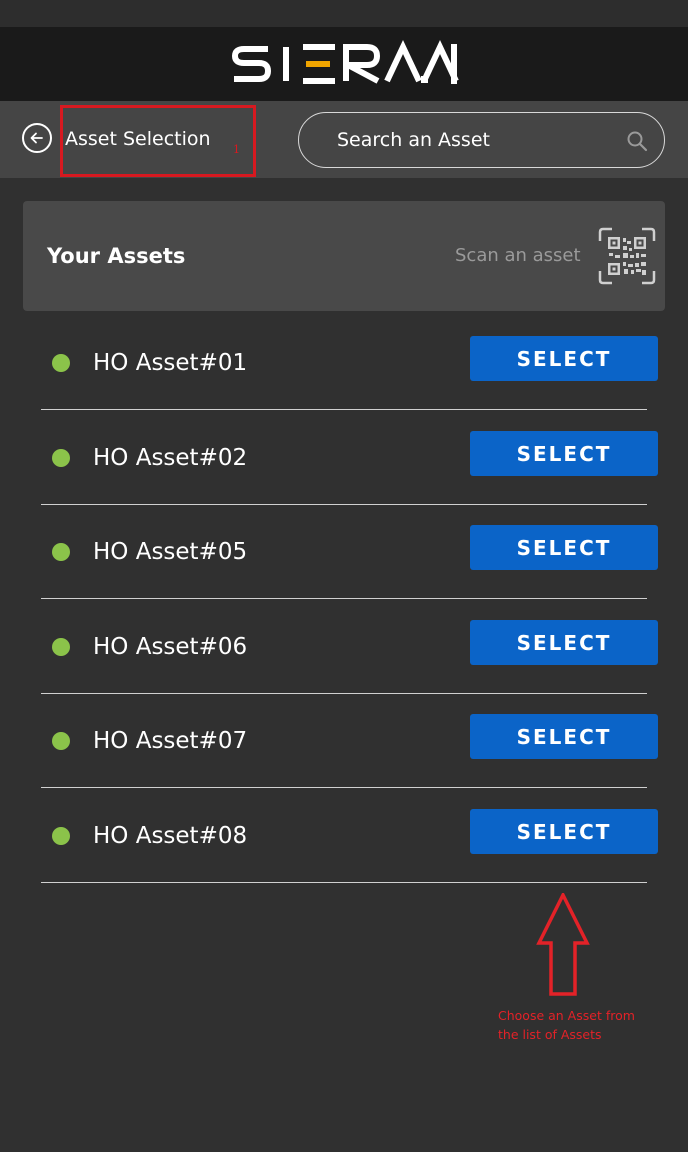 Image resolution: width=688 pixels, height=1152 pixels. What do you see at coordinates (349, 646) in the screenshot?
I see `asset-row: HO Asset#06 SELECT` at bounding box center [349, 646].